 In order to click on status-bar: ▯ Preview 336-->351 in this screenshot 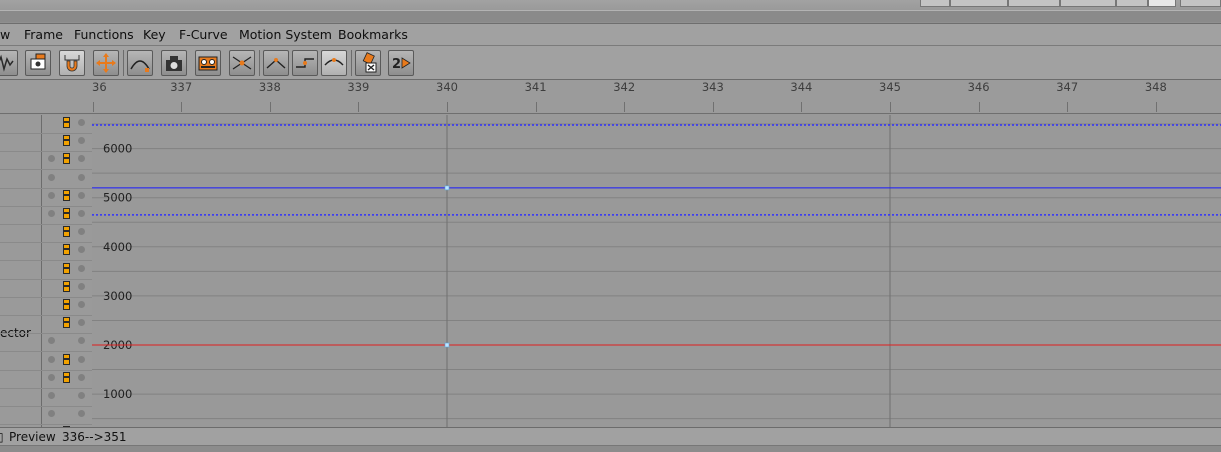, I will do `click(610, 436)`.